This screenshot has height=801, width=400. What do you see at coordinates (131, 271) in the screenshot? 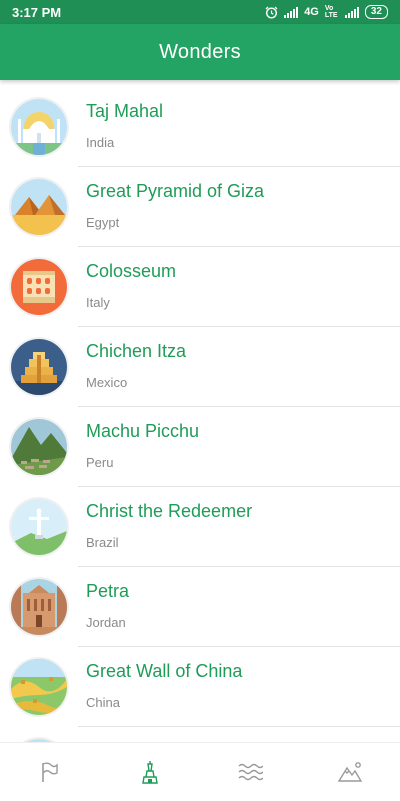
I see `wonder-name: Colosseum` at bounding box center [131, 271].